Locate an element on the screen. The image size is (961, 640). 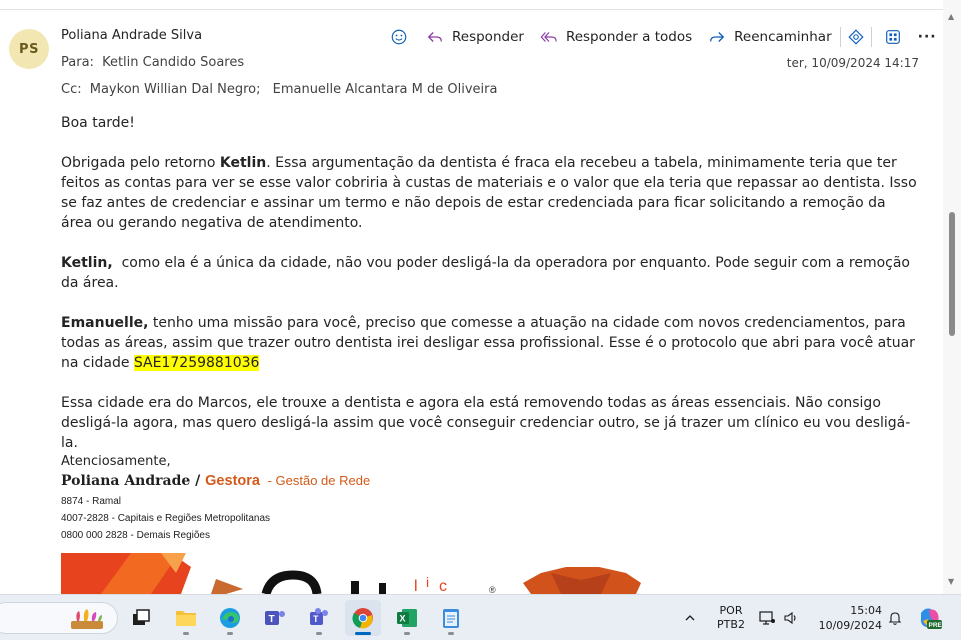
to-line: Para: Ketlin Candido Soares is located at coordinates (154, 62).